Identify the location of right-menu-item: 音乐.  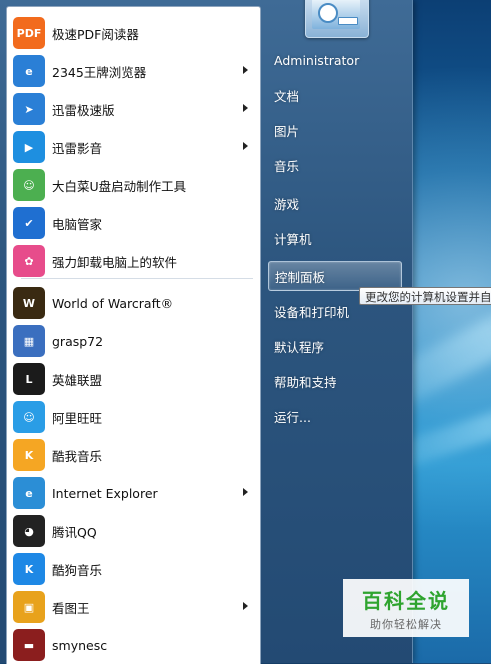
(335, 165).